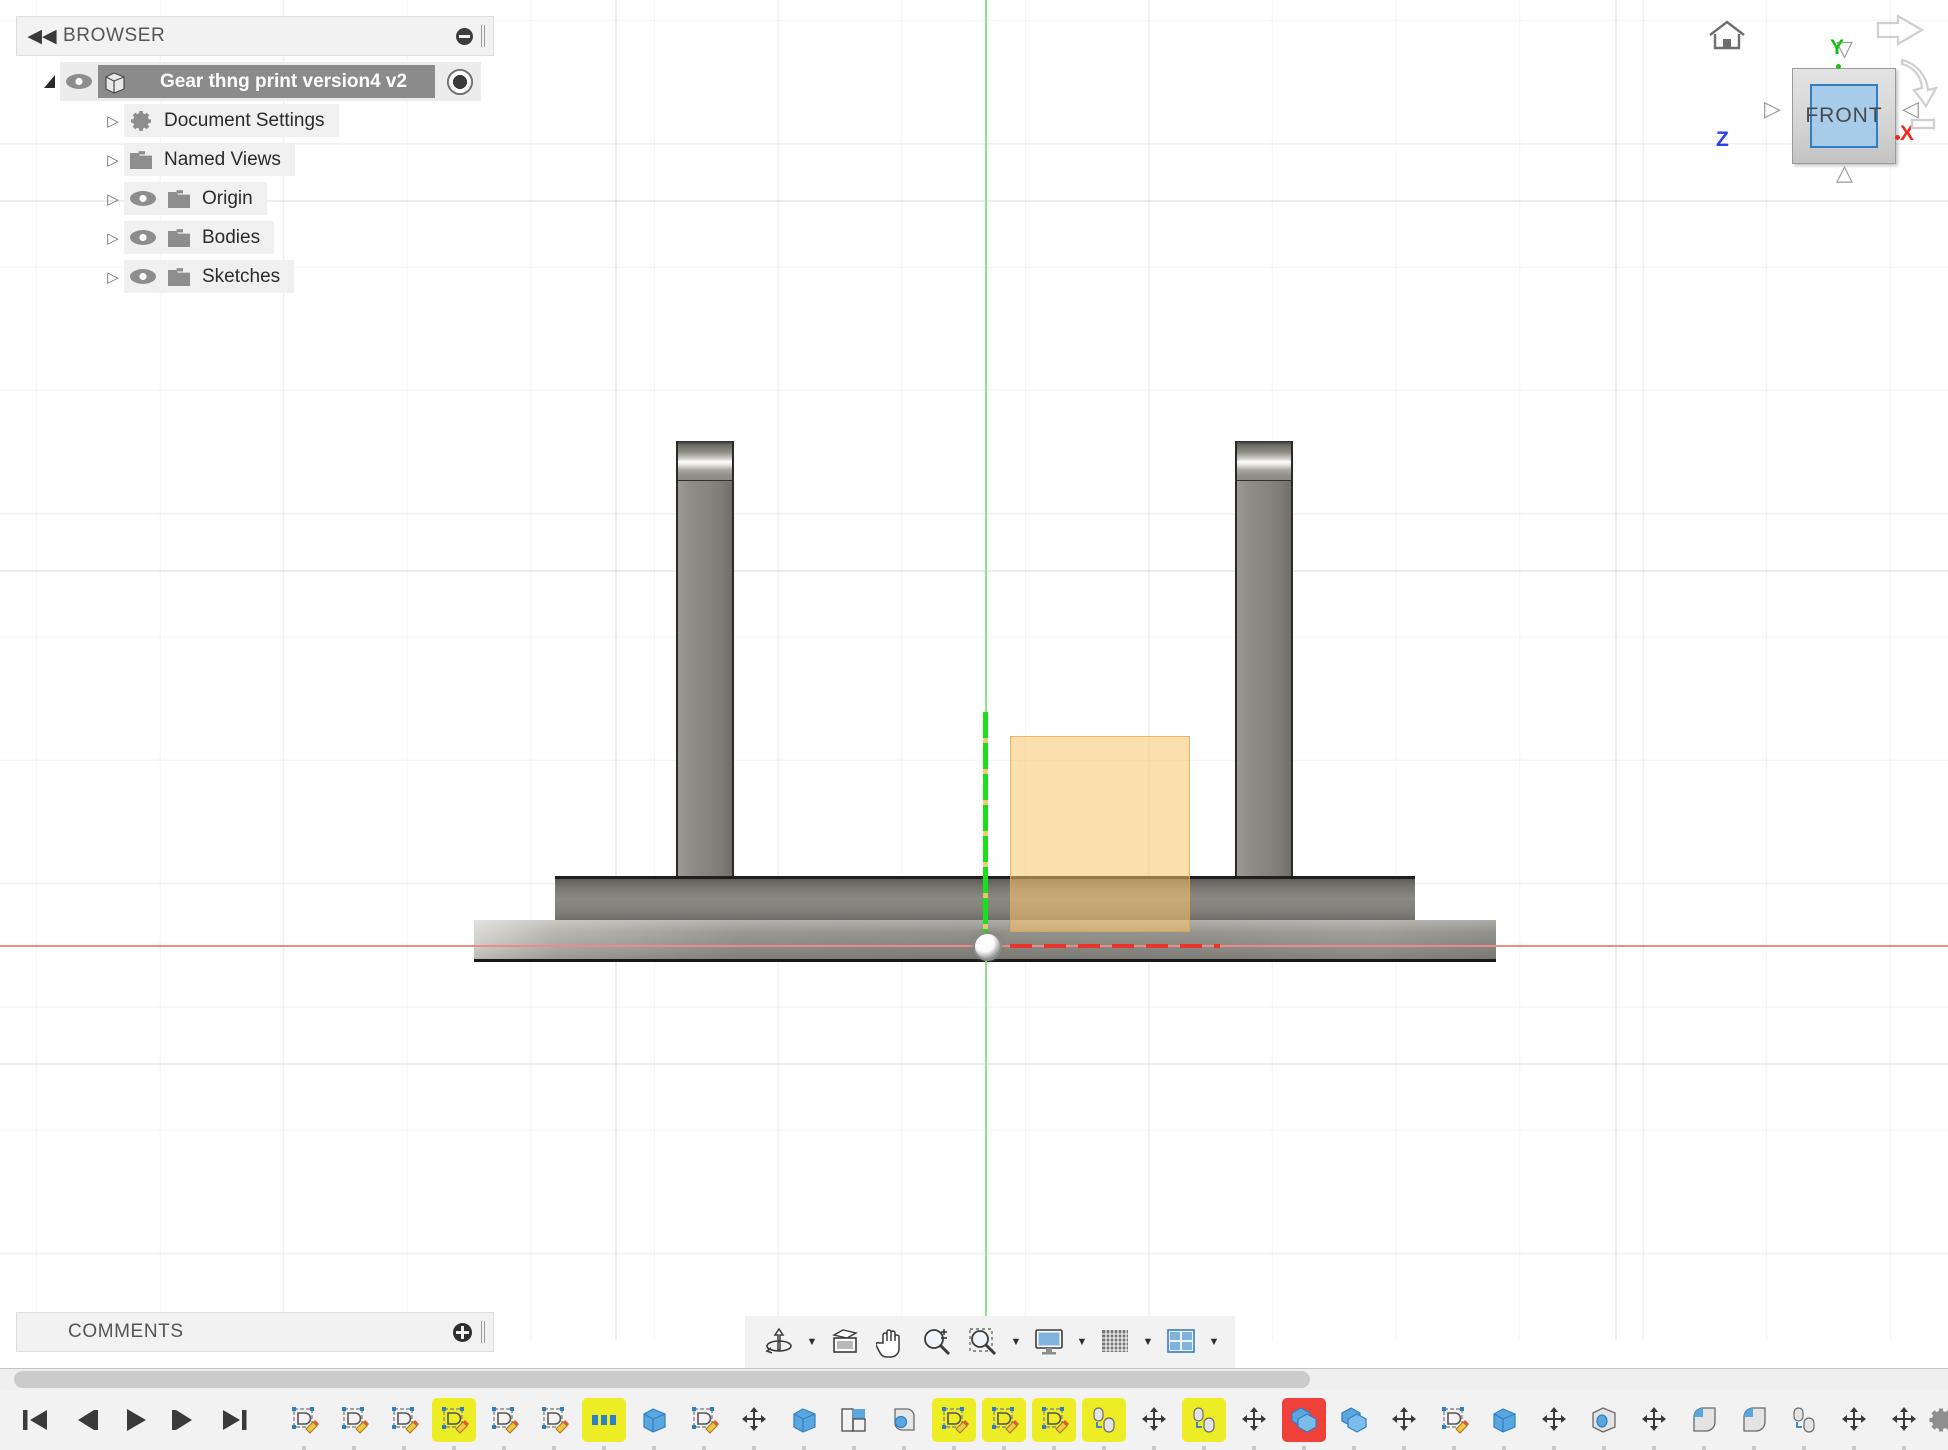 This screenshot has width=1948, height=1450. What do you see at coordinates (209, 159) in the screenshot?
I see `row-body: Named Views` at bounding box center [209, 159].